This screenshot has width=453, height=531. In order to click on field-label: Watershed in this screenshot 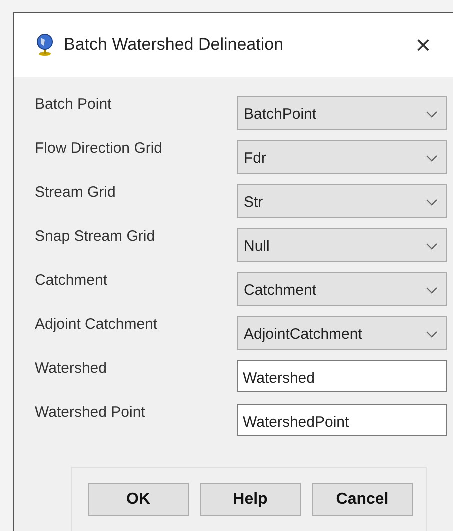, I will do `click(71, 368)`.